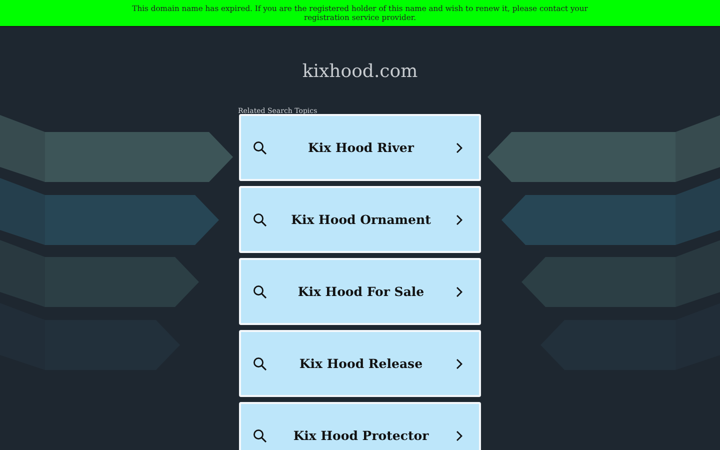  I want to click on topic-link: Kix Hood River, so click(360, 147).